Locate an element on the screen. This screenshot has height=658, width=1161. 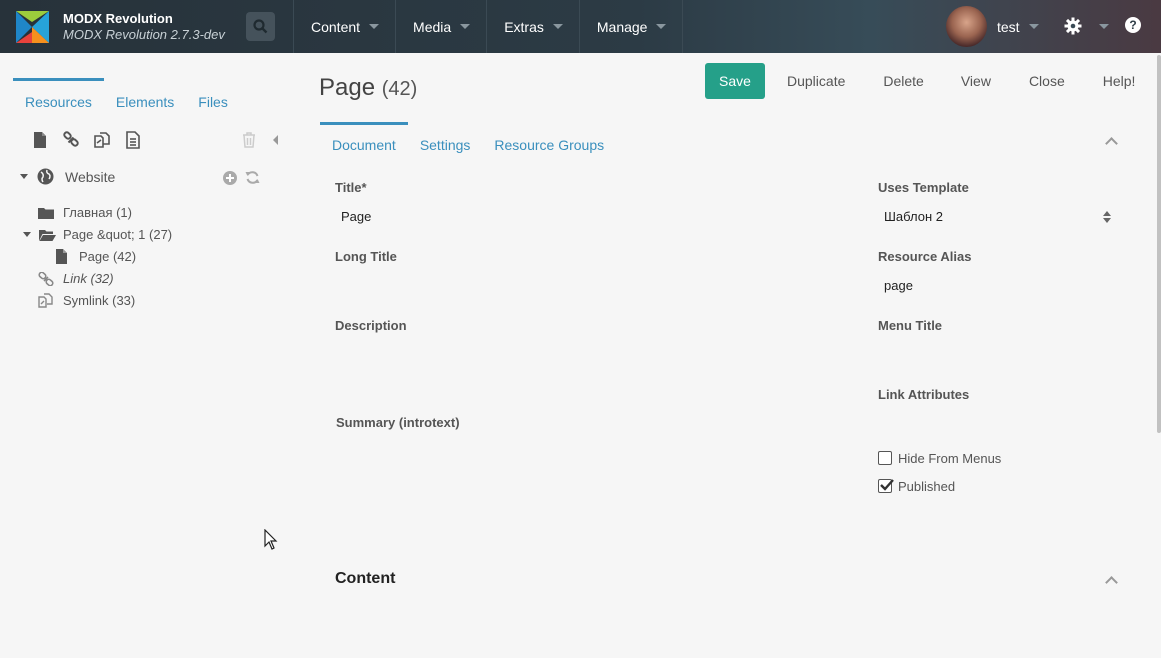
published-checkbox is located at coordinates (886, 486).